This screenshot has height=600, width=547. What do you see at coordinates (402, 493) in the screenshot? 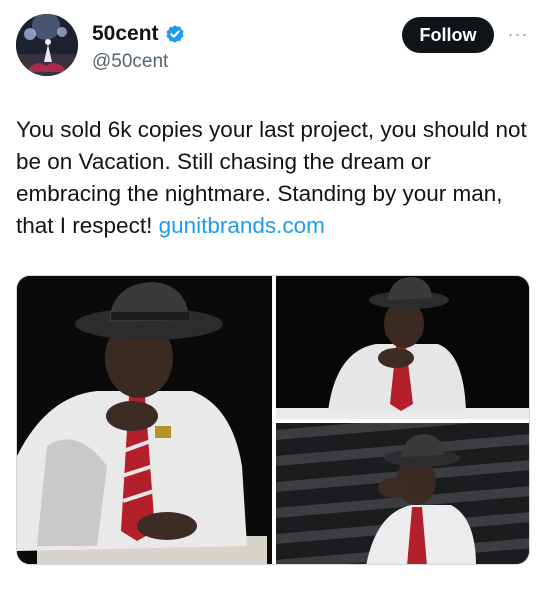
I see `photo-man-in-fedora-striped-shadow` at bounding box center [402, 493].